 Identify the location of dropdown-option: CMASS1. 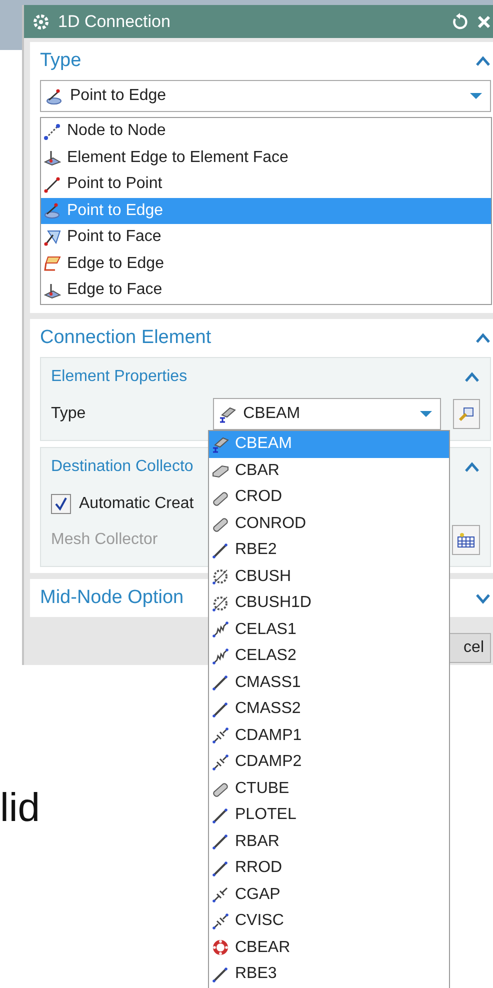
(329, 683).